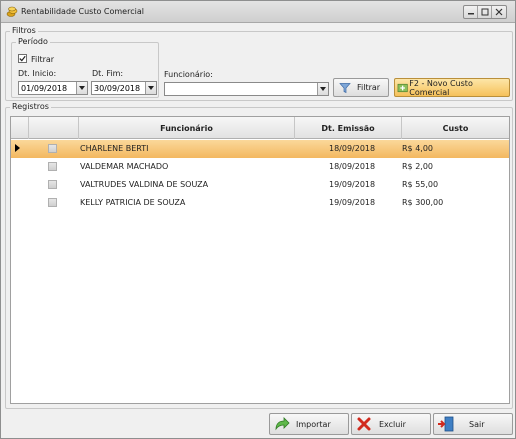  I want to click on period-group-label: Período, so click(33, 41).